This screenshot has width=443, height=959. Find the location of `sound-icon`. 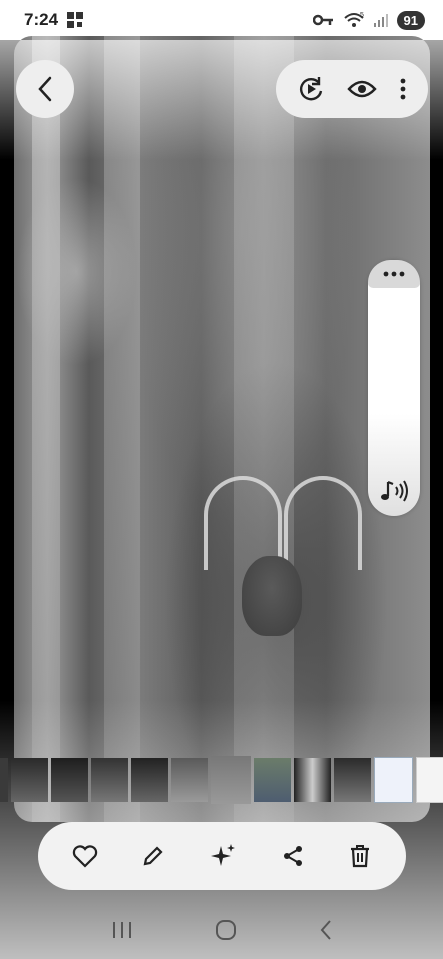

sound-icon is located at coordinates (394, 491).